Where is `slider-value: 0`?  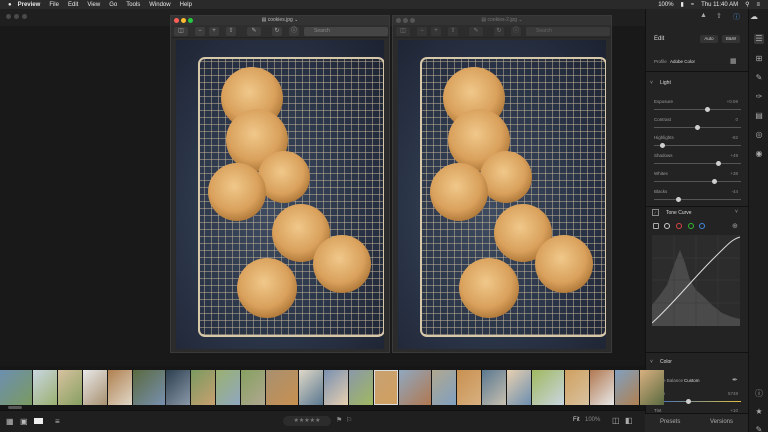 slider-value: 0 is located at coordinates (736, 119).